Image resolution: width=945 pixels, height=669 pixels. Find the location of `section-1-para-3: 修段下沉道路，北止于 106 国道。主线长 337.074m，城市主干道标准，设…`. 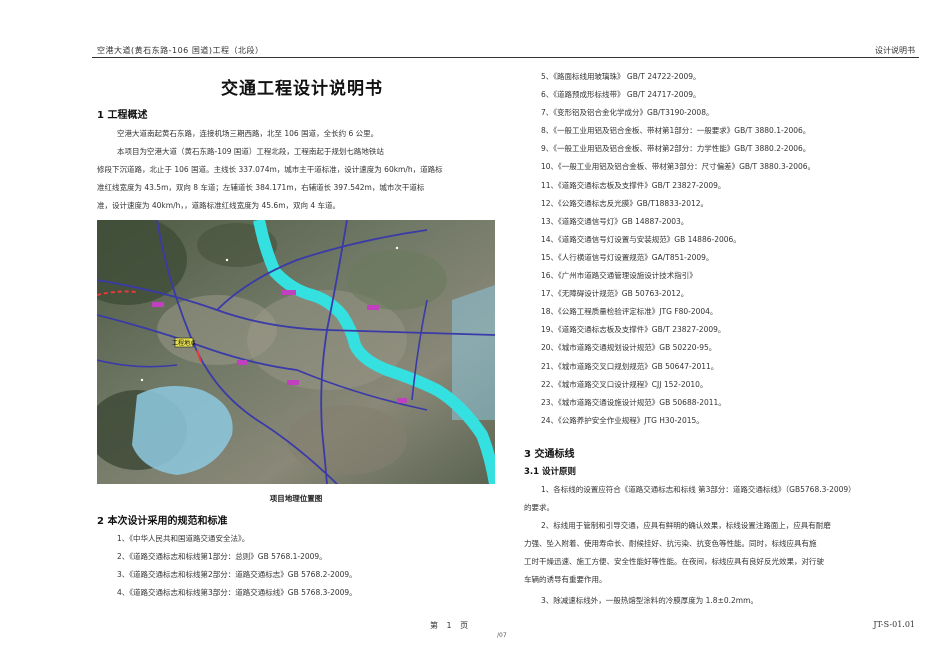

section-1-para-3: 修段下沉道路，北止于 106 国道。主线长 337.074m，城市主干道标准，设… is located at coordinates (270, 169).